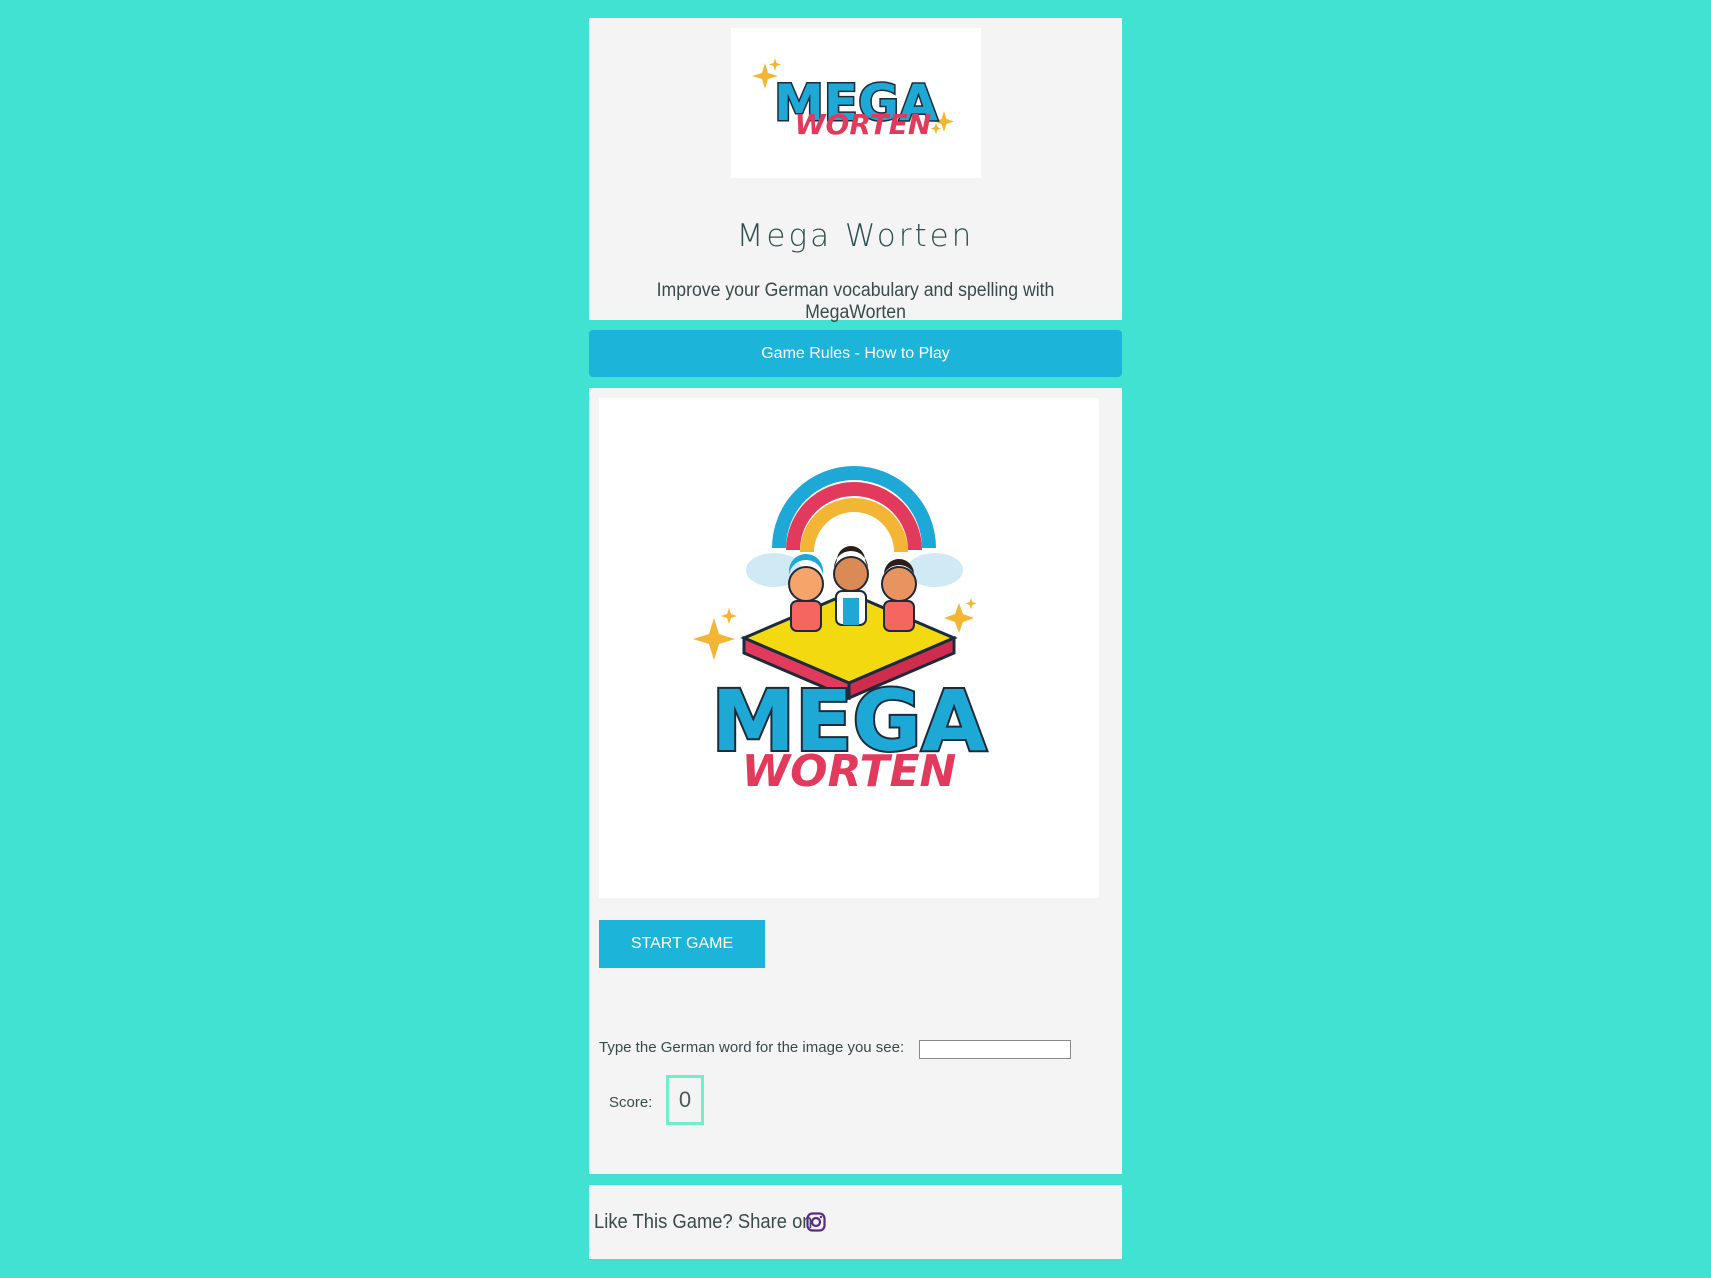 The image size is (1711, 1278). Describe the element at coordinates (855, 236) in the screenshot. I see `page-title: Mega Worten` at that location.